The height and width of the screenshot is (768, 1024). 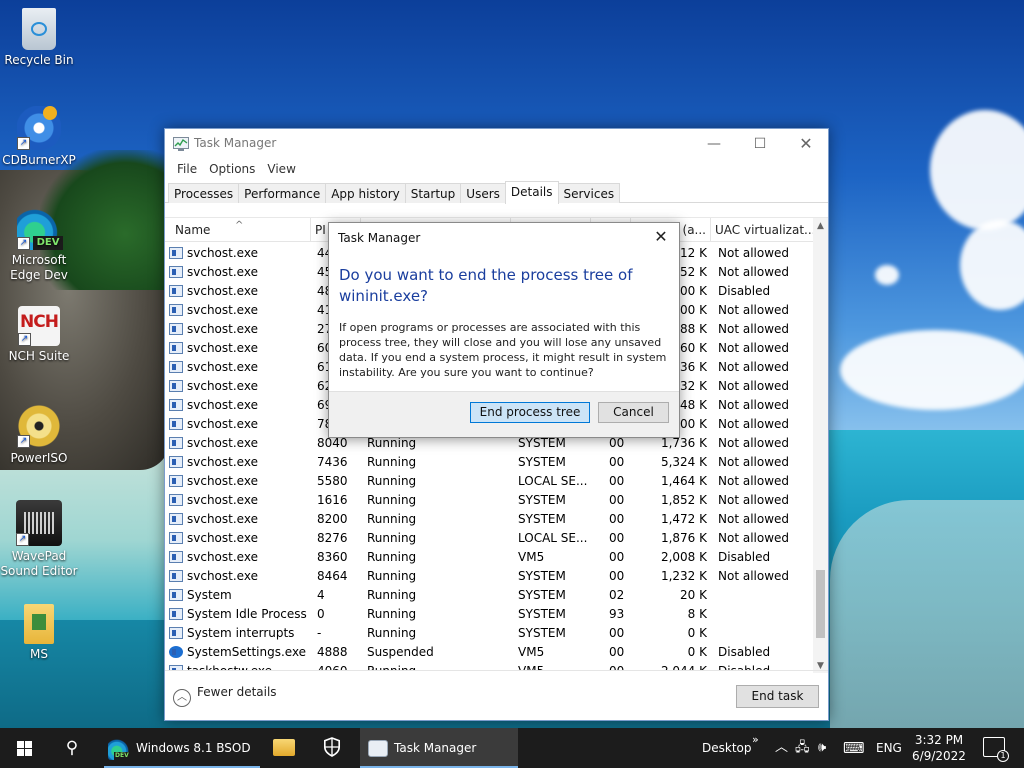 I want to click on desktop-icon-poweriso: ↗ PowerISO, so click(x=39, y=435).